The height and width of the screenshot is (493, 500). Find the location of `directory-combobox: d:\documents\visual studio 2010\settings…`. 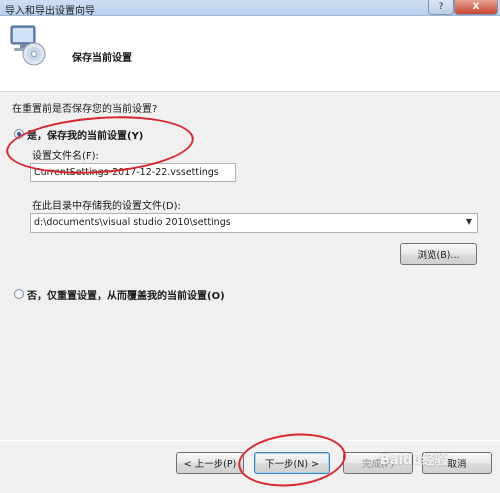

directory-combobox: d:\documents\visual studio 2010\settings… is located at coordinates (254, 223).